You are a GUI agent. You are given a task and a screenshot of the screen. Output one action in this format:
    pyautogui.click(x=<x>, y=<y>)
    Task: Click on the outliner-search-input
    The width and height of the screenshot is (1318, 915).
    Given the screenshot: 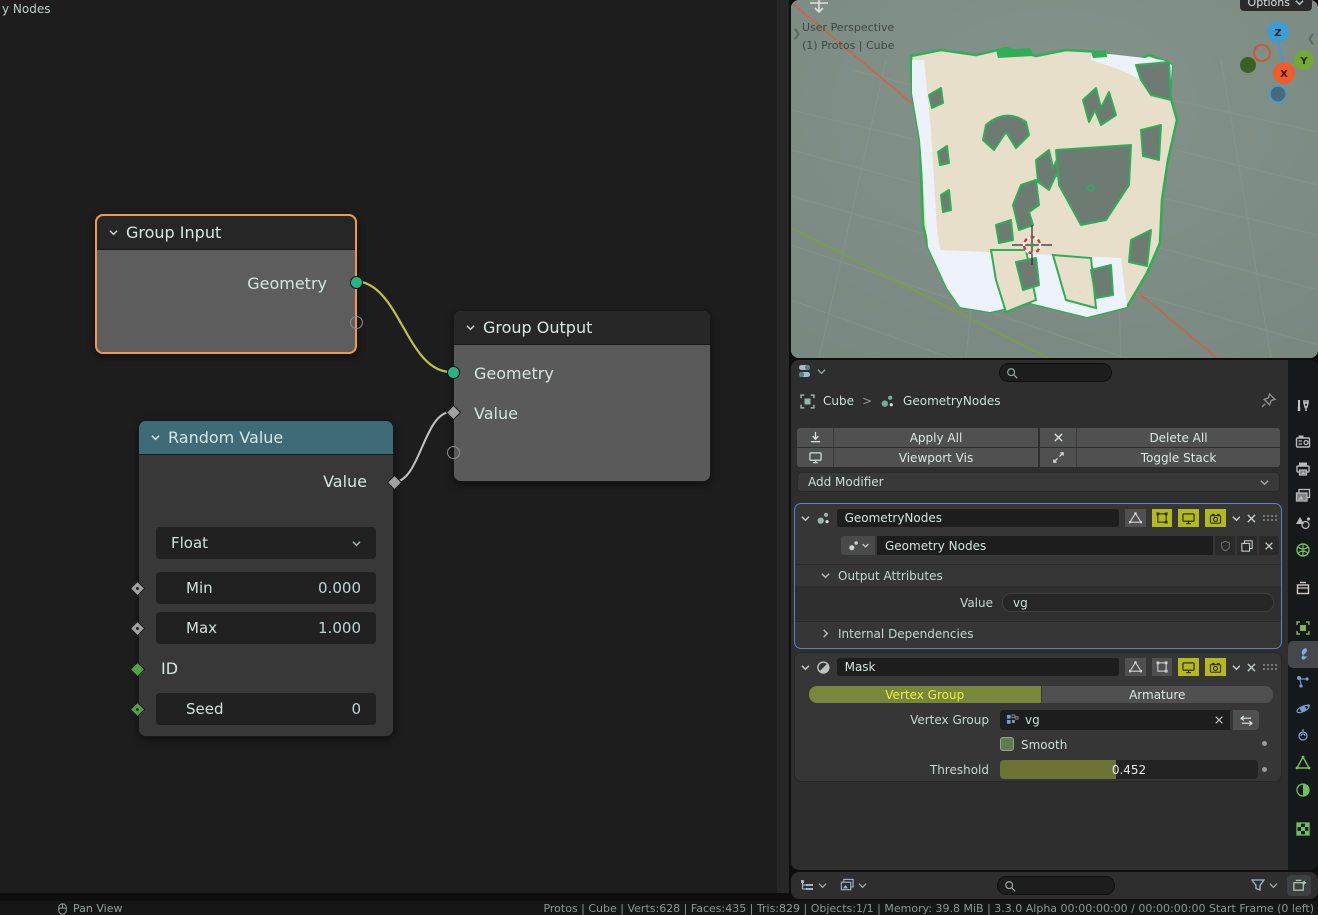 What is the action you would take?
    pyautogui.click(x=1056, y=885)
    